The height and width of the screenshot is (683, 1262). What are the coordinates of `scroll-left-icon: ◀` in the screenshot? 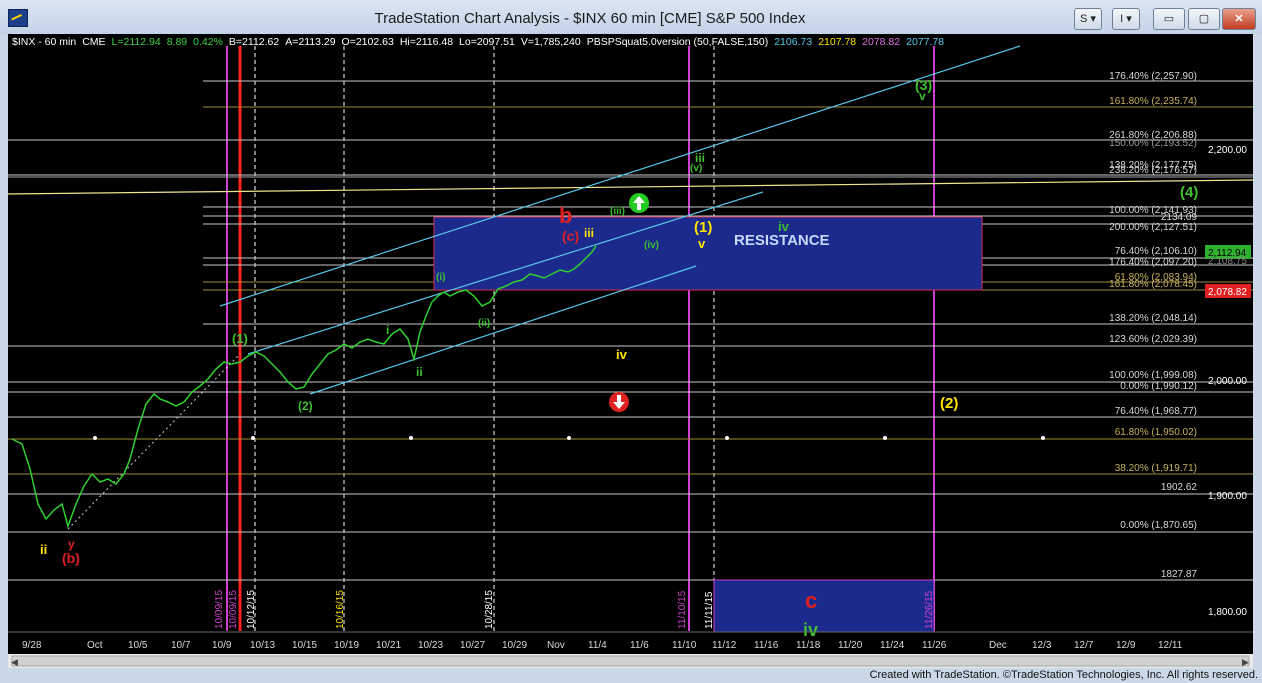 It's located at (14, 662).